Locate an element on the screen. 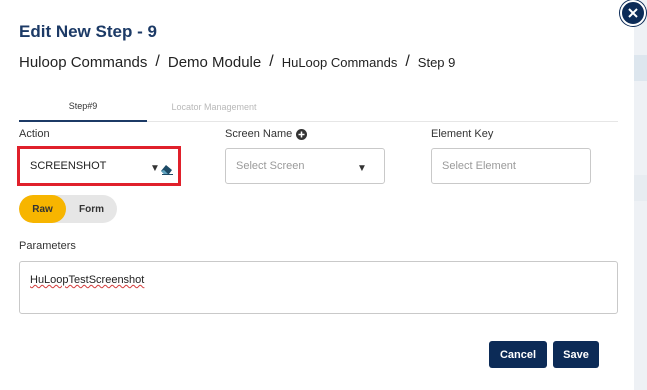 Image resolution: width=647 pixels, height=390 pixels. close-icon is located at coordinates (633, 13).